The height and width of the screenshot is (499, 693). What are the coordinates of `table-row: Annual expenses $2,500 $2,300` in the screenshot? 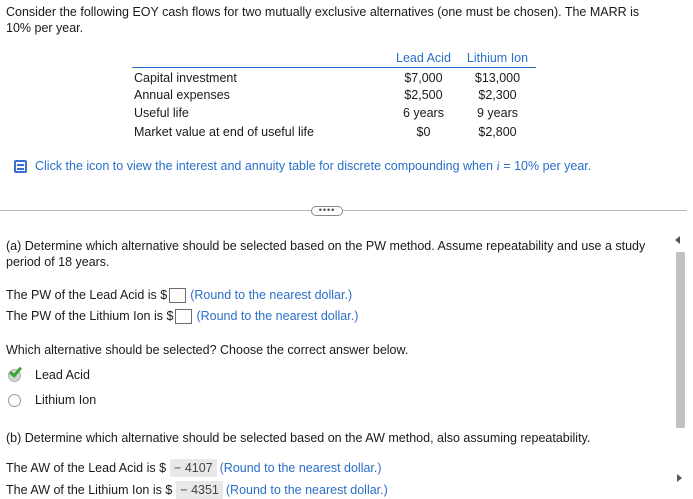 It's located at (334, 95).